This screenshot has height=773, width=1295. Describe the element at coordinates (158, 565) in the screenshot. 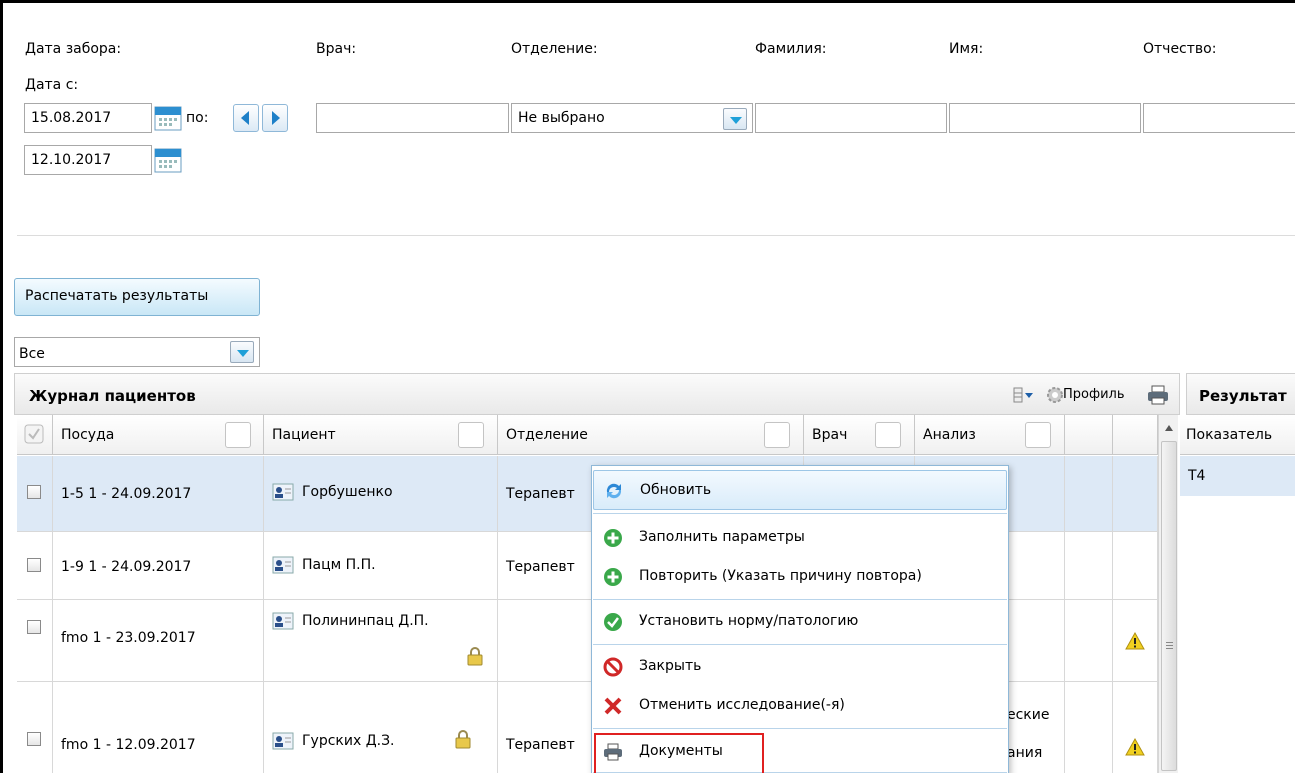

I see `row-dish: 1-9 1 - 24.09.2017` at that location.